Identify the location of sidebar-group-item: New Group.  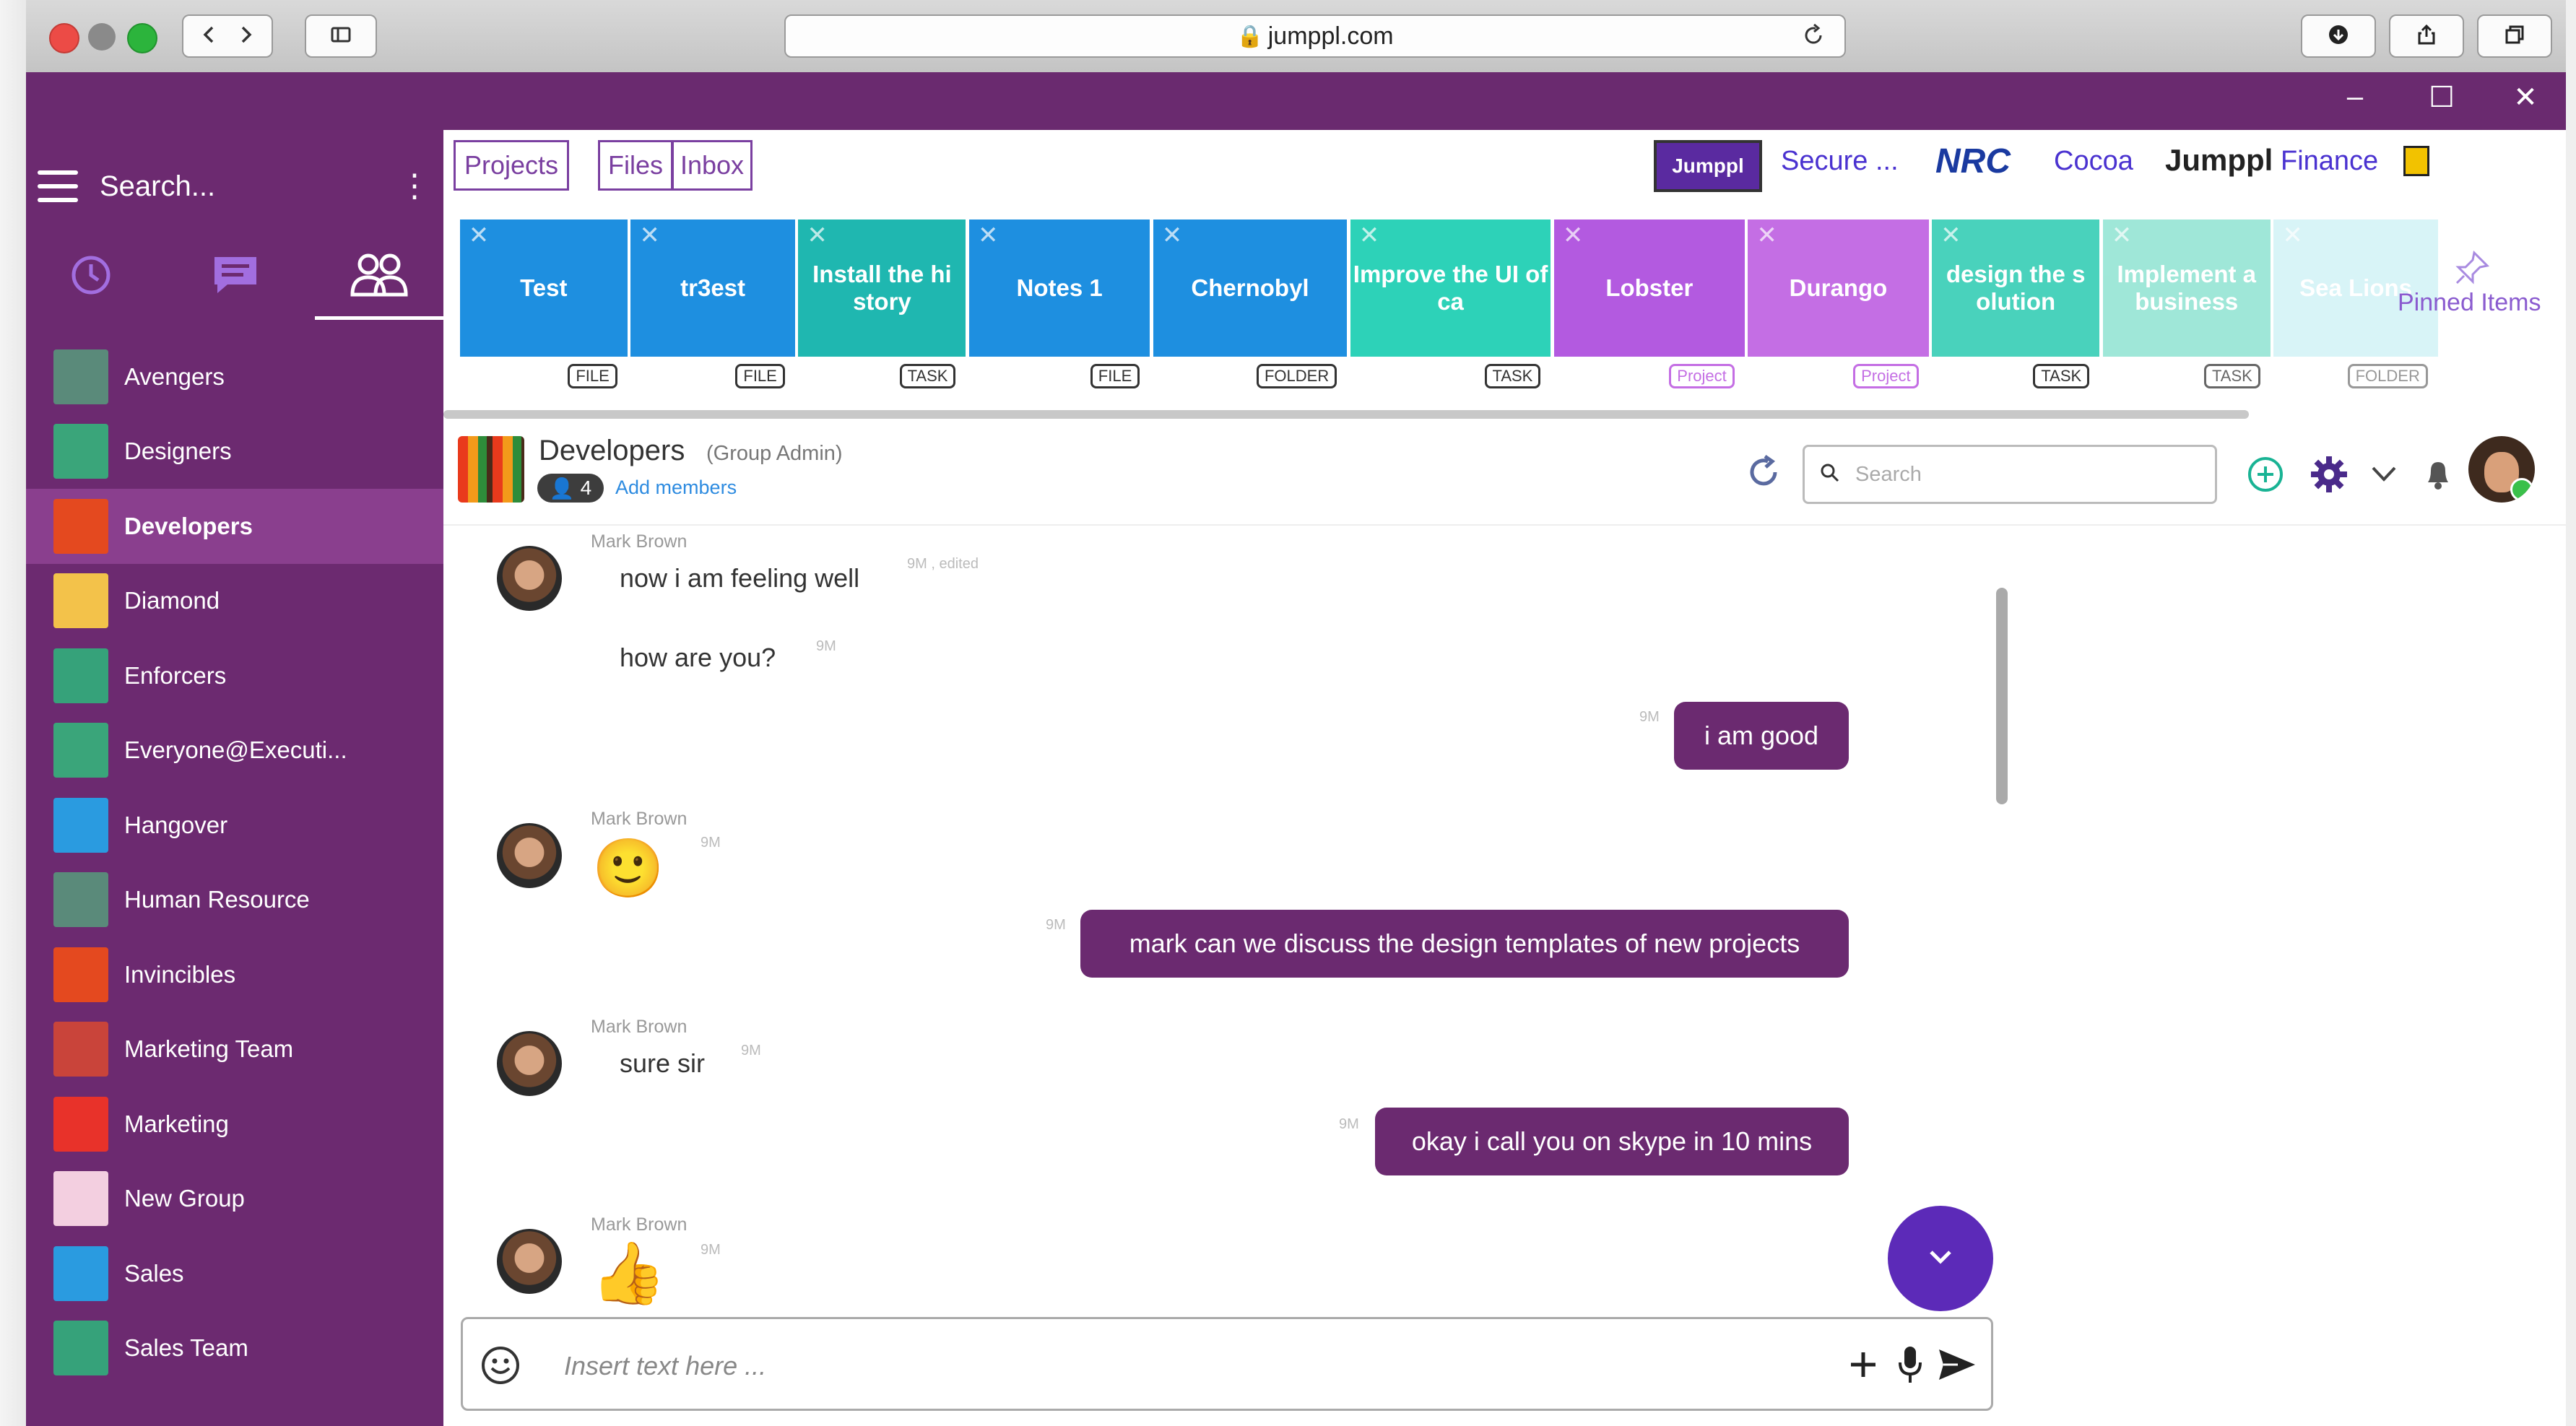
(234, 1199).